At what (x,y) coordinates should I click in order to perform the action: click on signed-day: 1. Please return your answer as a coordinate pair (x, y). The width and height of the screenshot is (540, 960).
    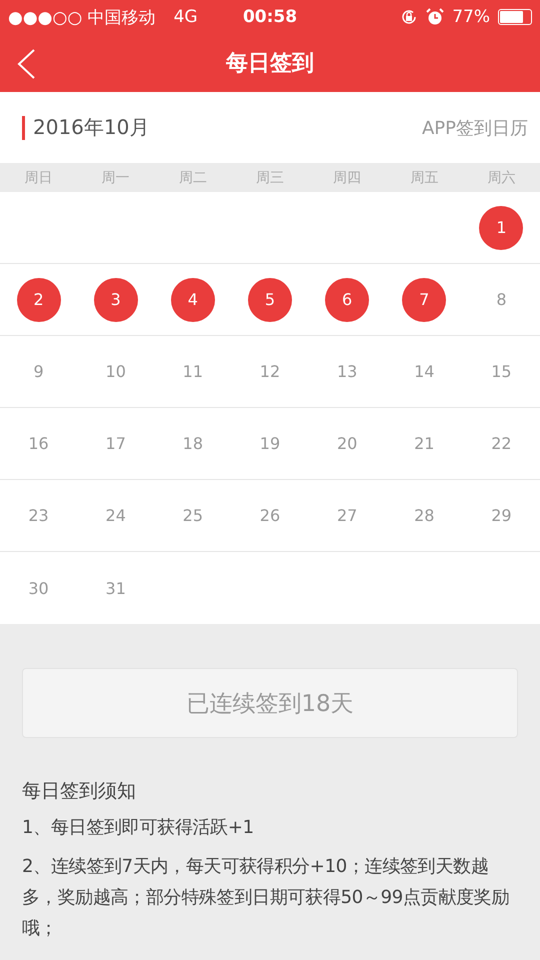
    Looking at the image, I should click on (501, 228).